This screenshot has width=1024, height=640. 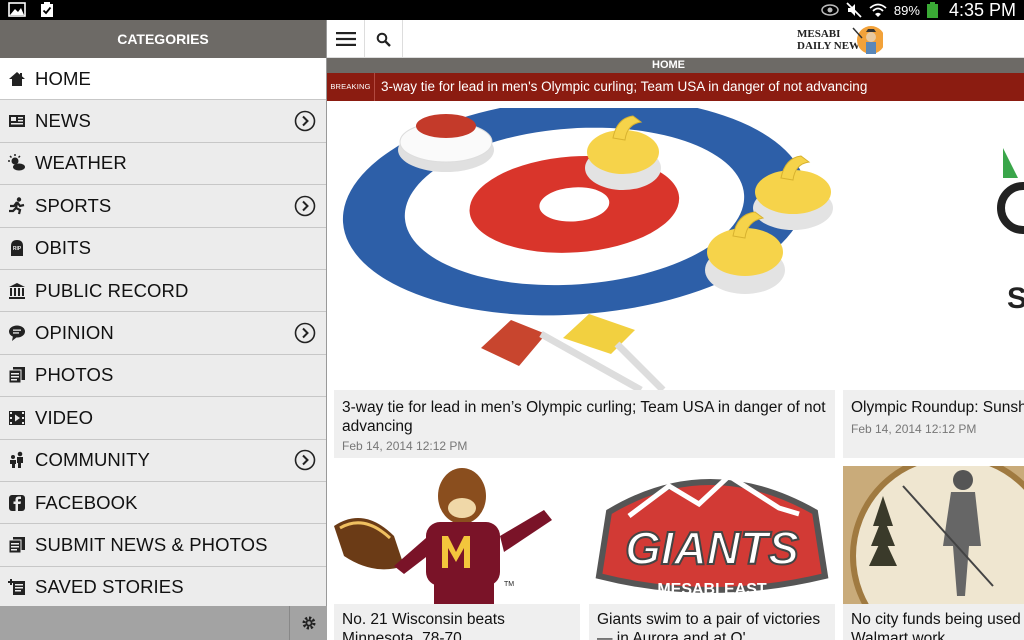 I want to click on clipboard-check-icon, so click(x=47, y=9).